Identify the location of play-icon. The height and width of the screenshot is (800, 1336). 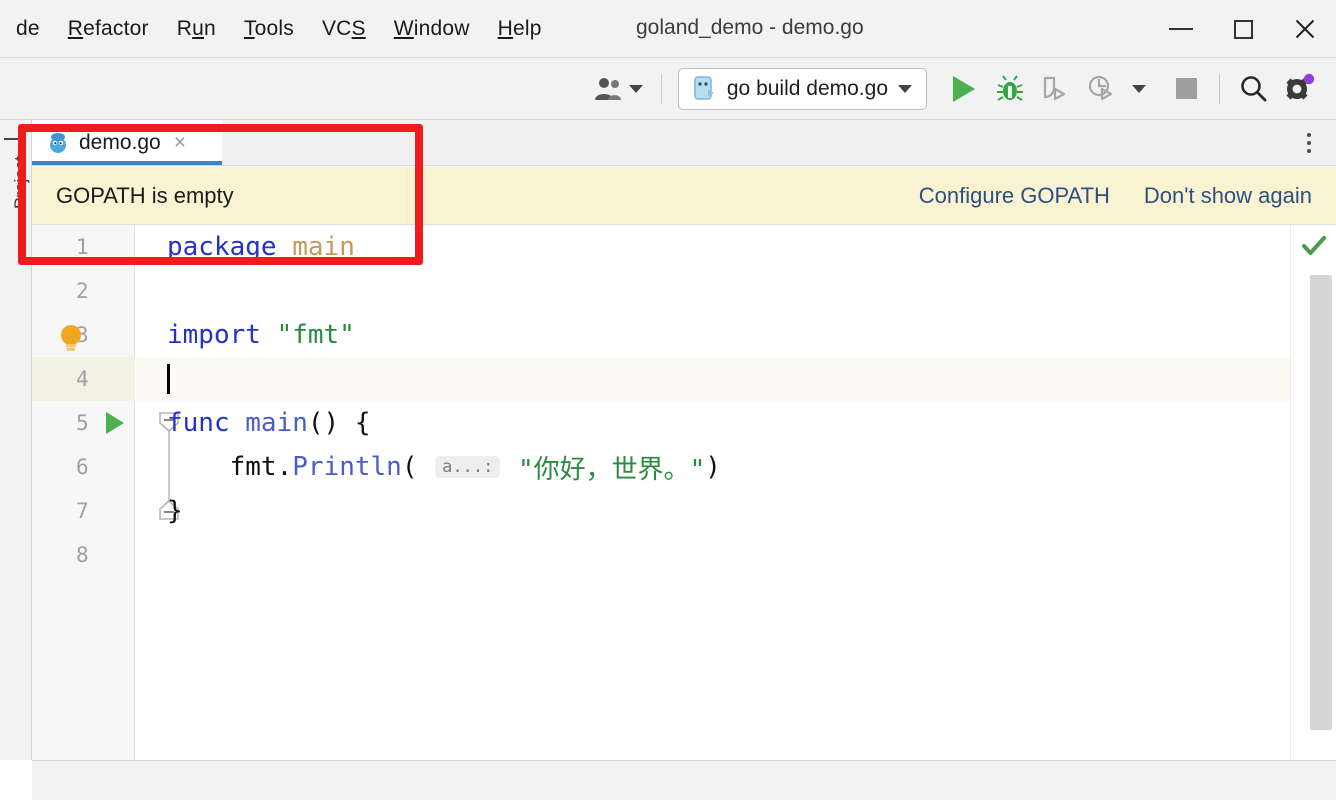
(964, 88).